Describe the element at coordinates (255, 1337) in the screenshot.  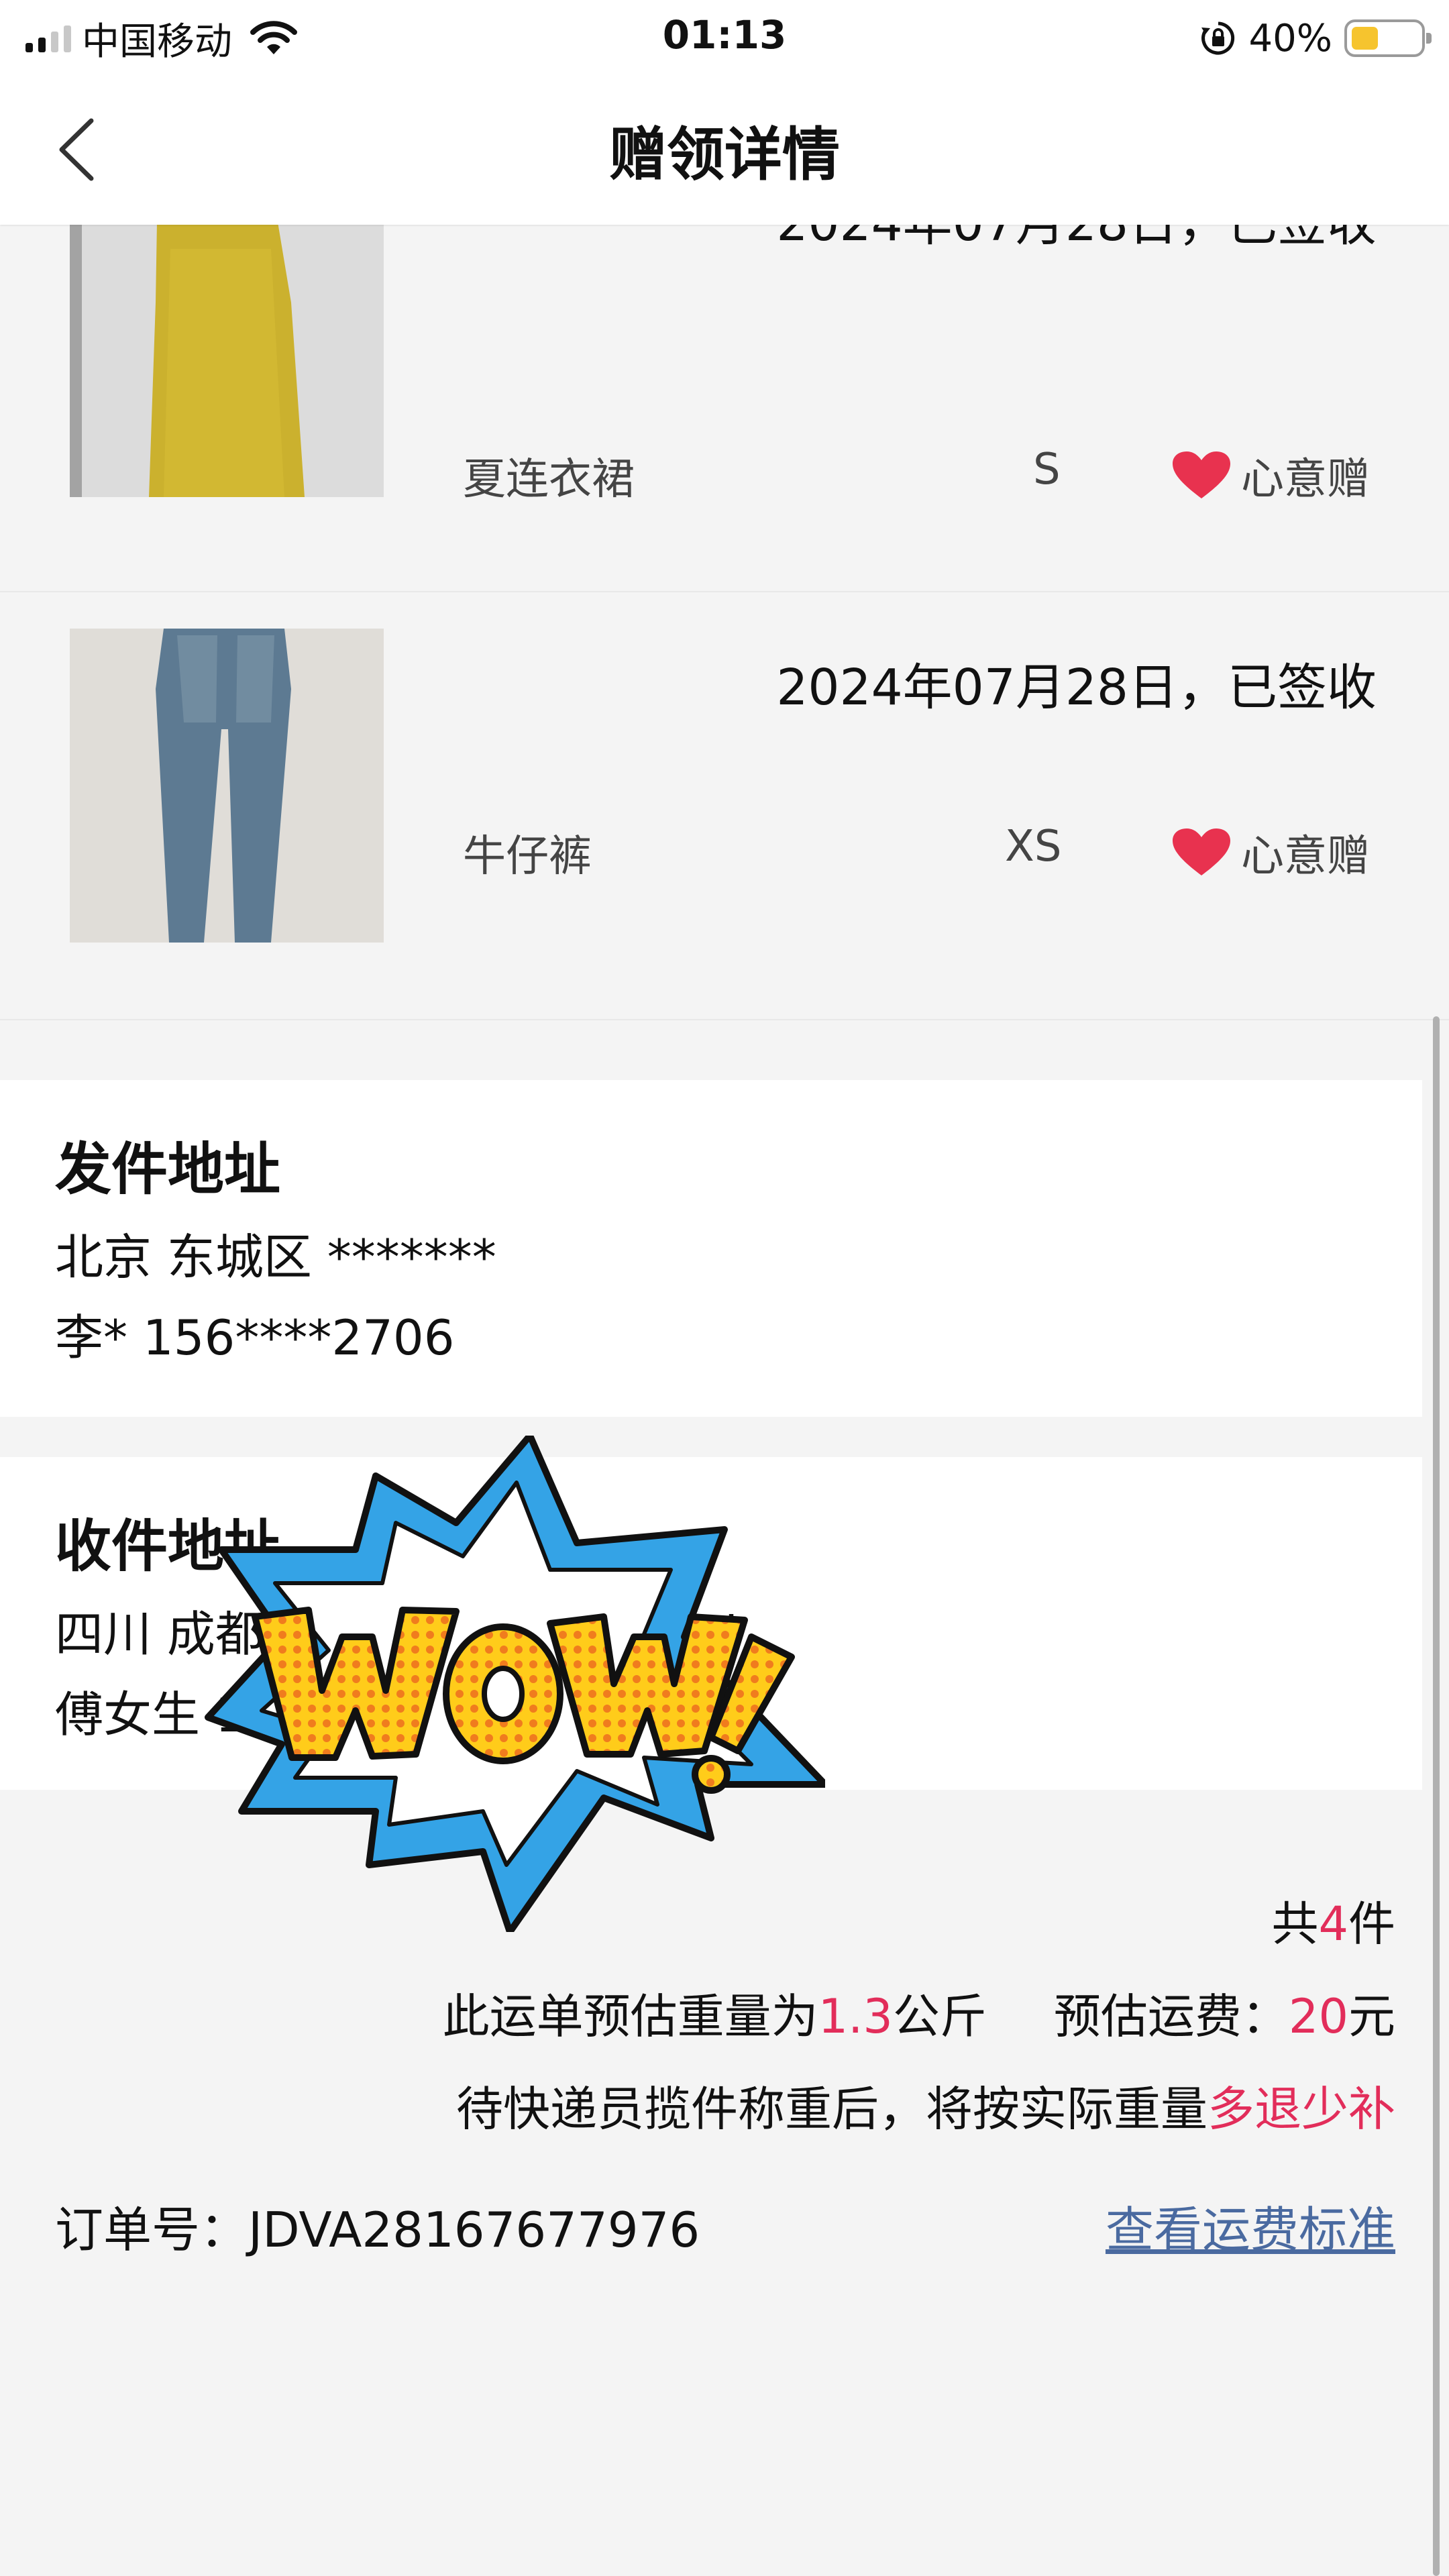
I see `sender-contact: 李* 156****2706` at that location.